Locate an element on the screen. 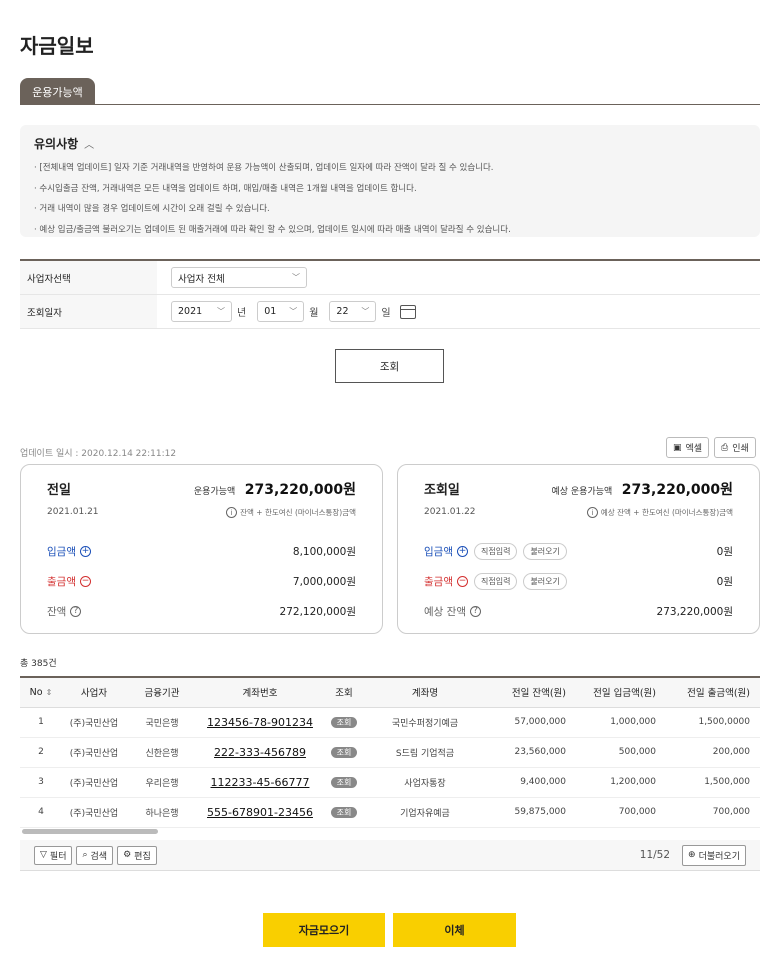 This screenshot has width=780, height=979. calendar-icon is located at coordinates (407, 311).